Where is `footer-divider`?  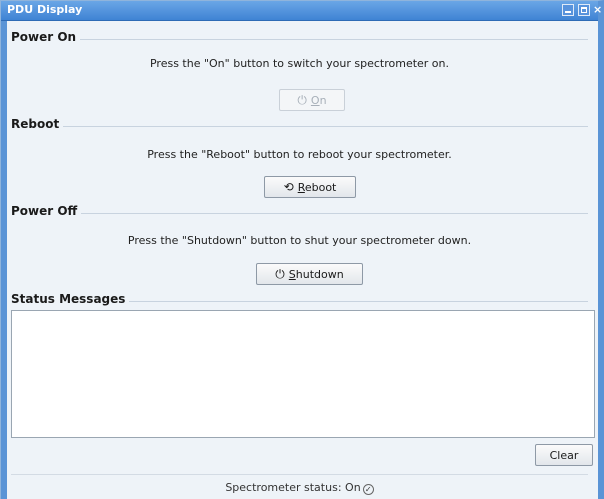
footer-divider is located at coordinates (299, 474).